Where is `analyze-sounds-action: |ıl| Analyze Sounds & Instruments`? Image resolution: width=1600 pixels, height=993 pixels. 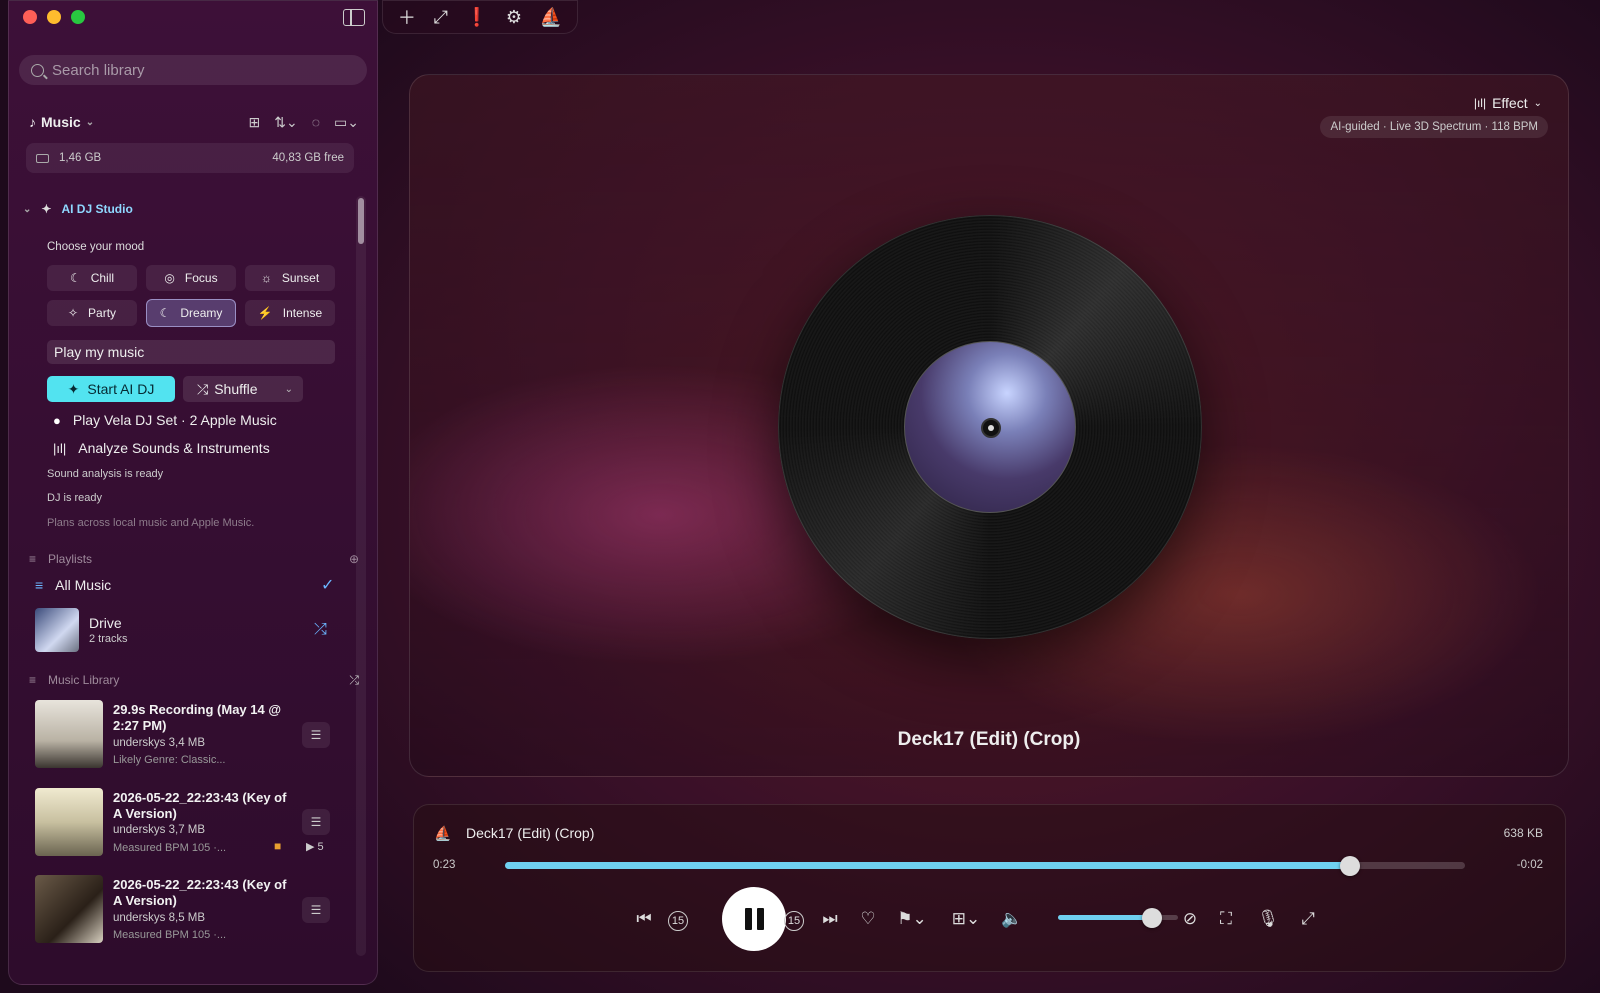 analyze-sounds-action: |ıl| Analyze Sounds & Instruments is located at coordinates (161, 448).